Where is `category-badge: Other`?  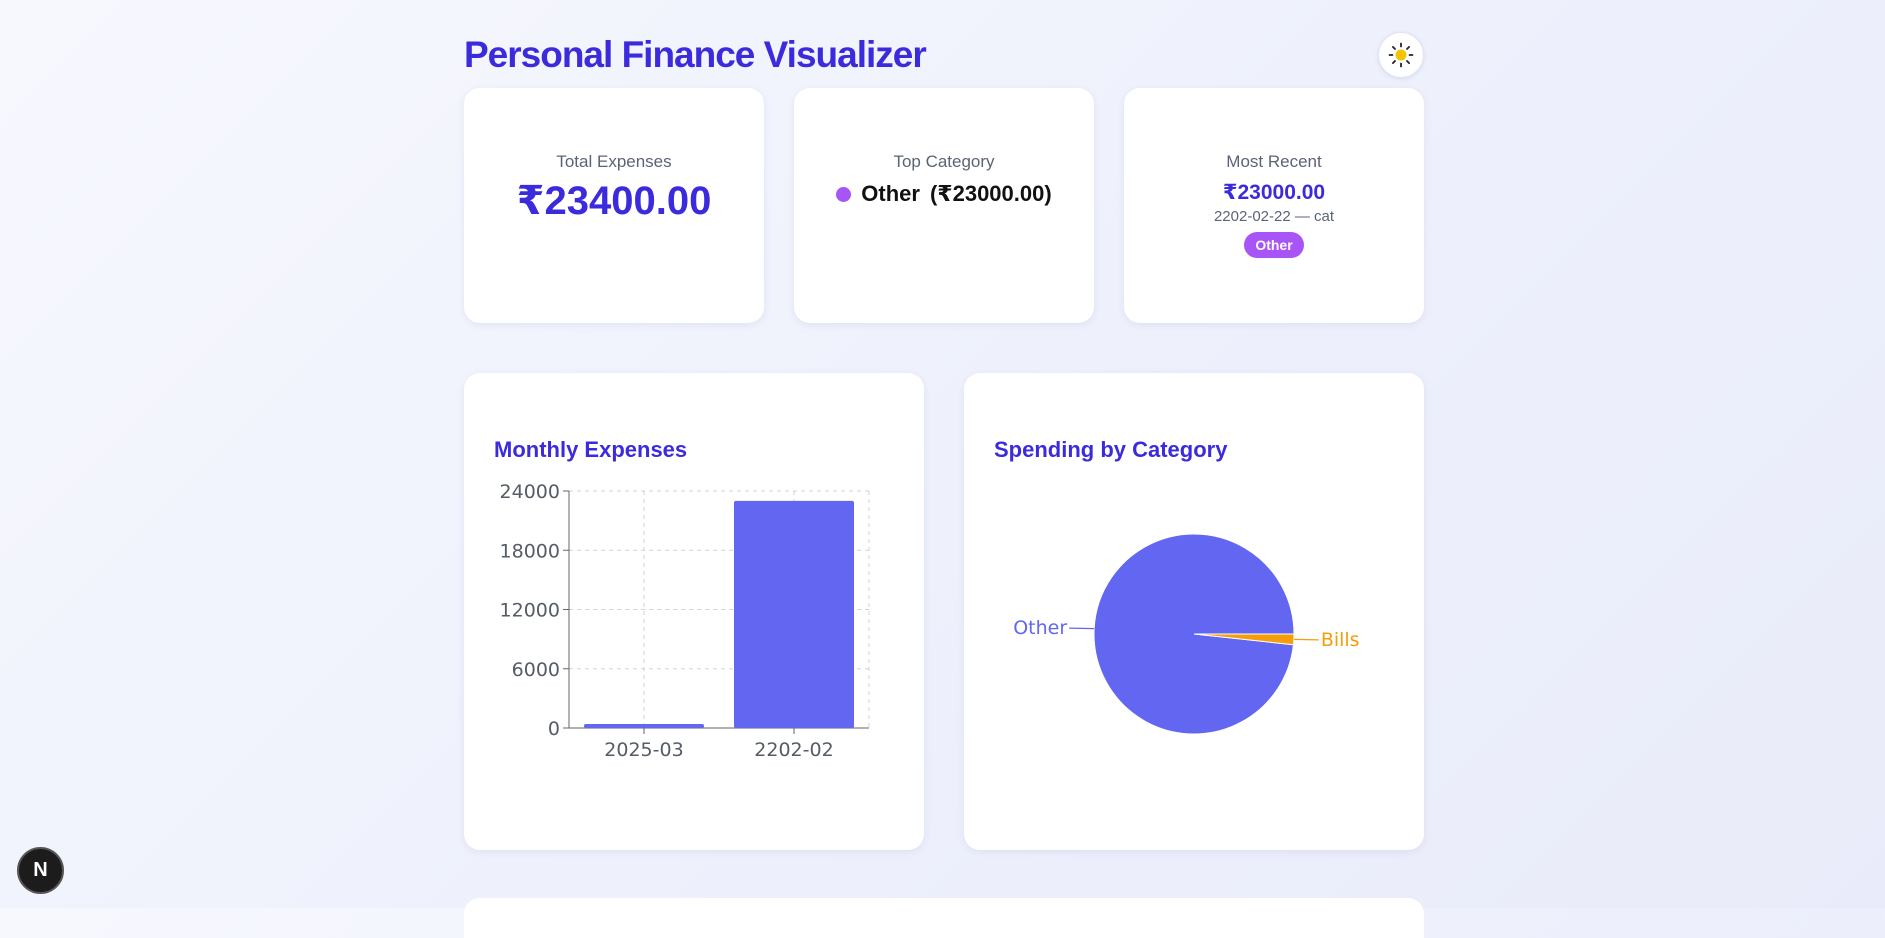 category-badge: Other is located at coordinates (1273, 245).